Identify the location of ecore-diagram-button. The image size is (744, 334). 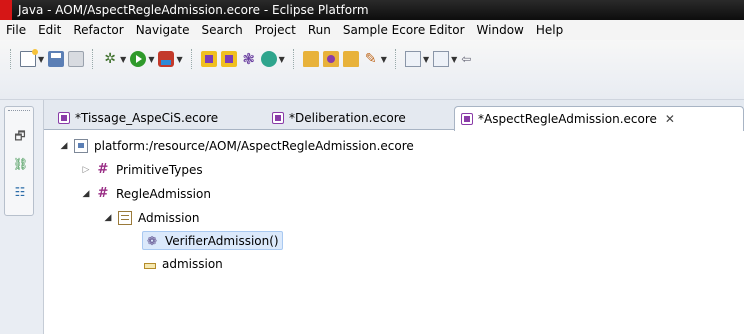
(228, 59).